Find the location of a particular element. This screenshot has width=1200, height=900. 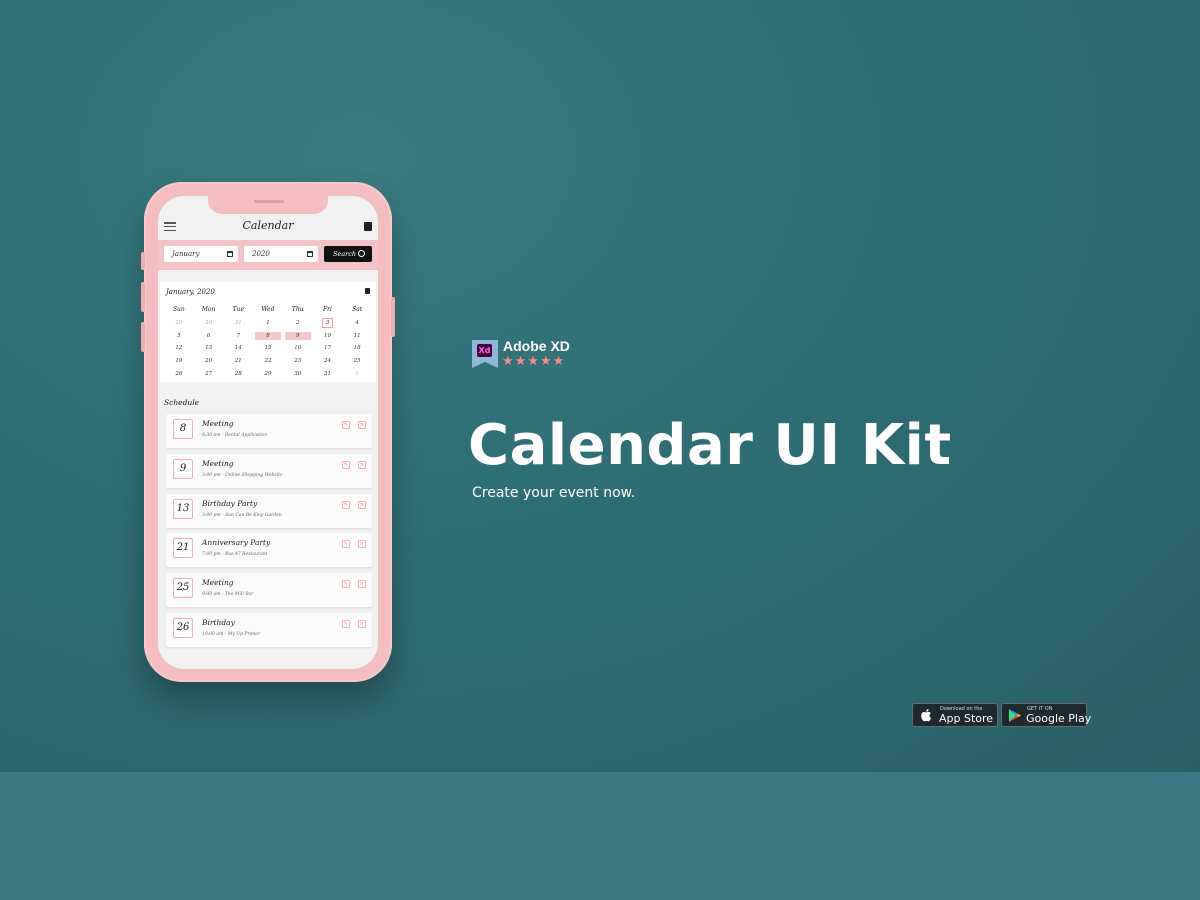

calendar-day: 22 is located at coordinates (268, 361).